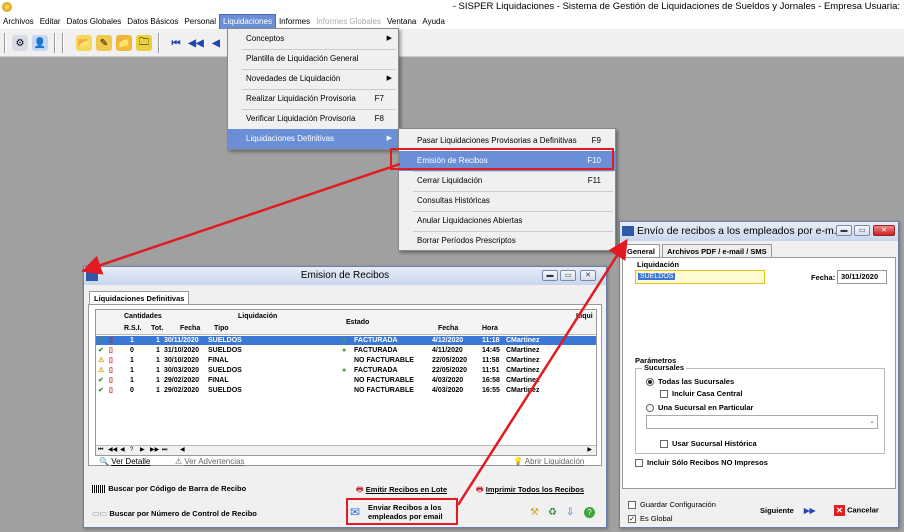 The height and width of the screenshot is (532, 904). What do you see at coordinates (542, 372) in the screenshot?
I see `arrow-to-envio` at bounding box center [542, 372].